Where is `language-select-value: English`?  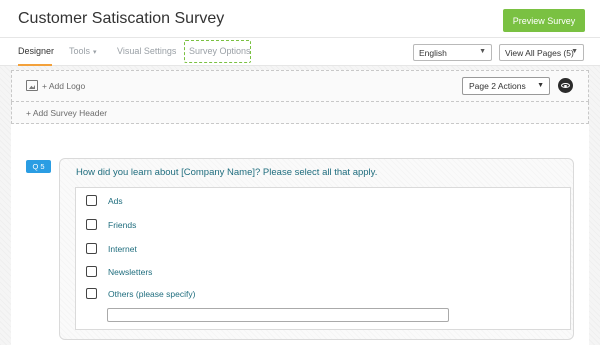
language-select-value: English is located at coordinates (433, 52).